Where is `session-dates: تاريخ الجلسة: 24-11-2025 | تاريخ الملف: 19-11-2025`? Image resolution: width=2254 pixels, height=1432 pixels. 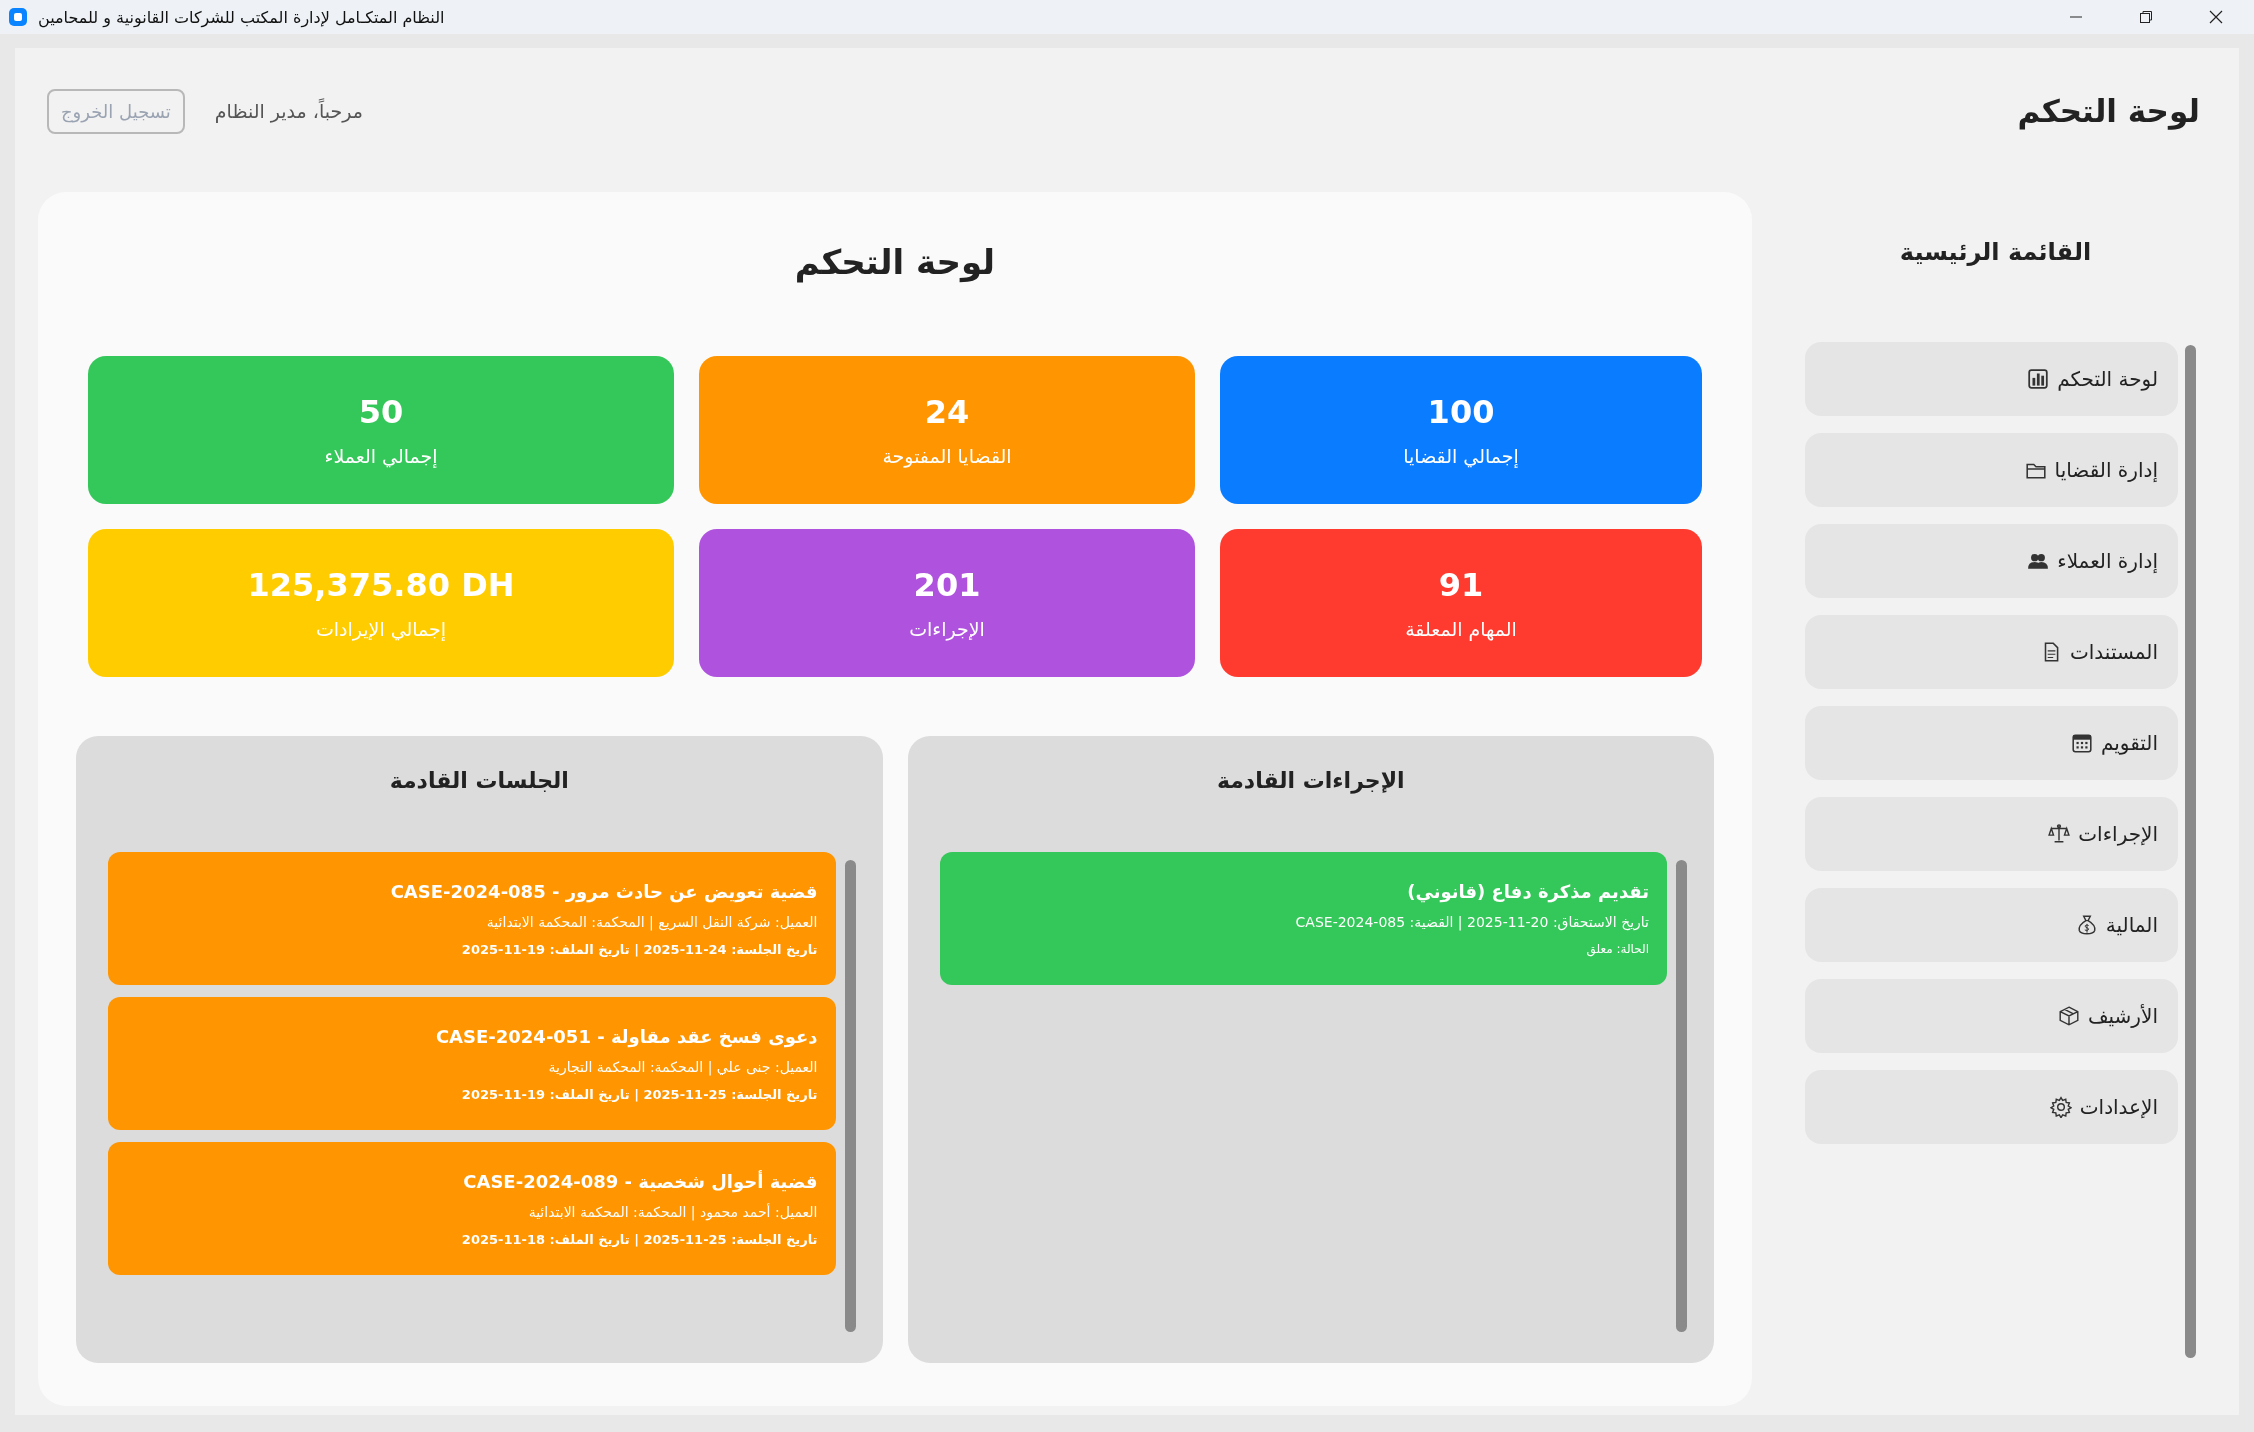 session-dates: تاريخ الجلسة: 24-11-2025 | تاريخ الملف: 19-11-2025 is located at coordinates (639, 949).